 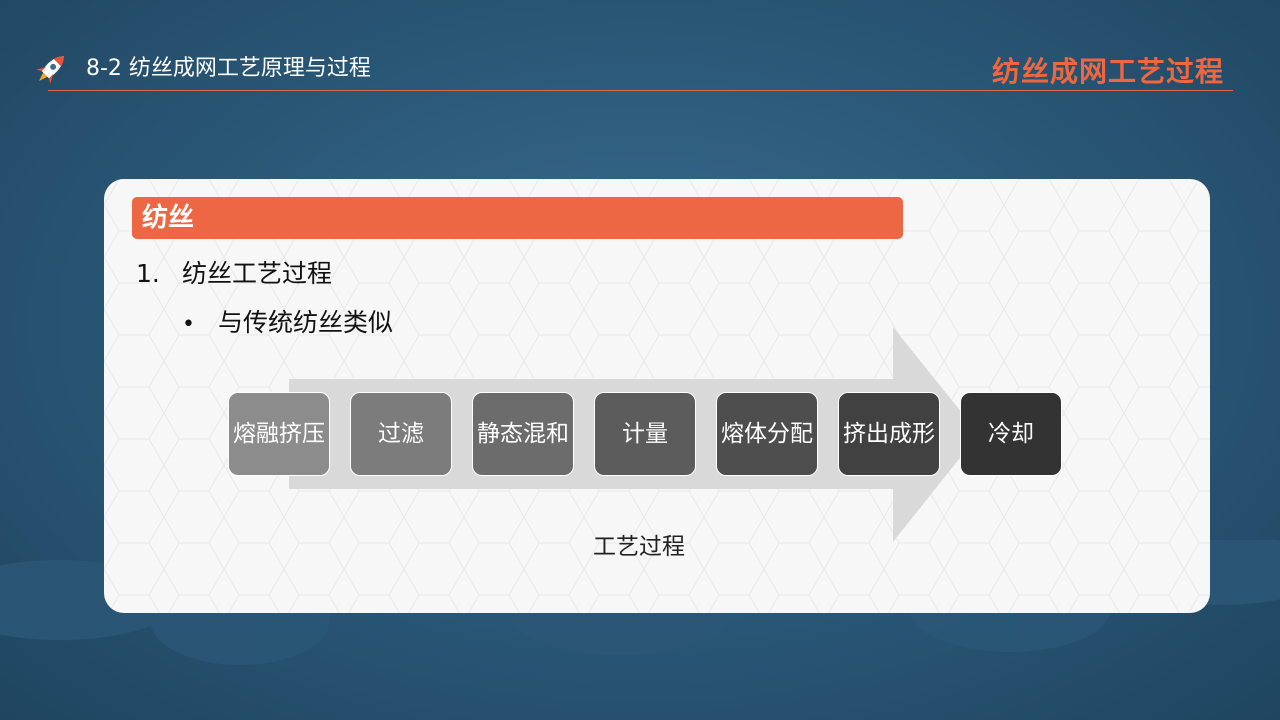 I want to click on process-step-label: 挤出成形, so click(x=889, y=434).